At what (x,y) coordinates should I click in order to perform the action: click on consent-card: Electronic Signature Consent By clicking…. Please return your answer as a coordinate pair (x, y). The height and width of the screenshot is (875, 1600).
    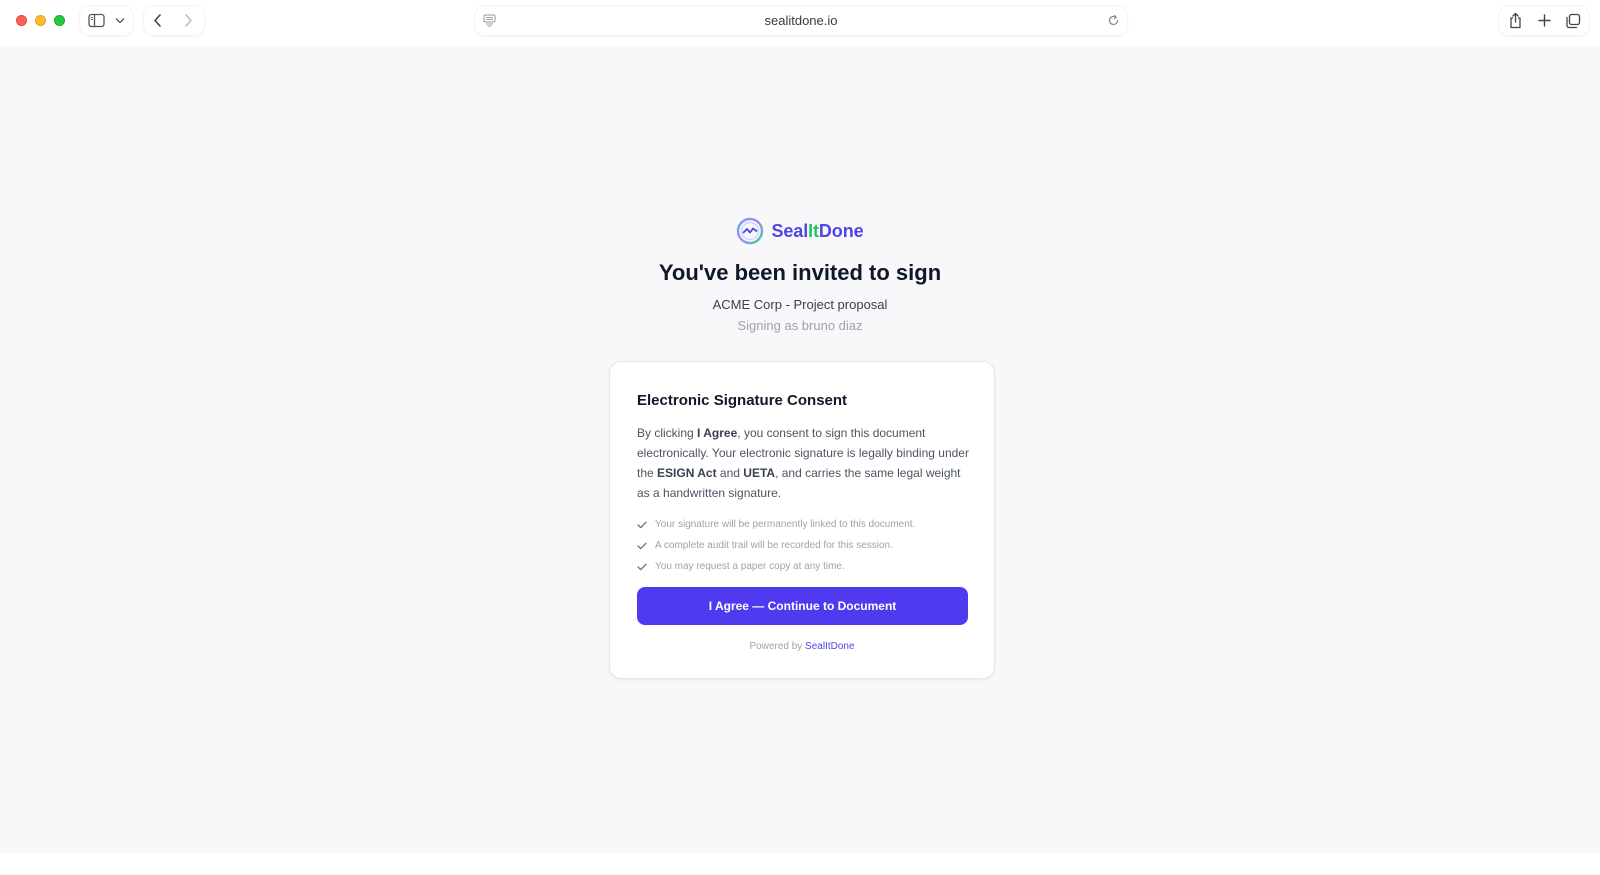
    Looking at the image, I should click on (802, 520).